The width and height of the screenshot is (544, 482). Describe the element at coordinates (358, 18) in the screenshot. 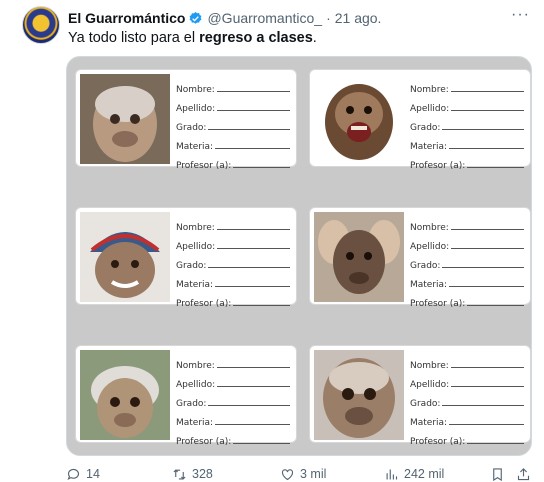

I see `tweet-date: 21 ago.` at that location.